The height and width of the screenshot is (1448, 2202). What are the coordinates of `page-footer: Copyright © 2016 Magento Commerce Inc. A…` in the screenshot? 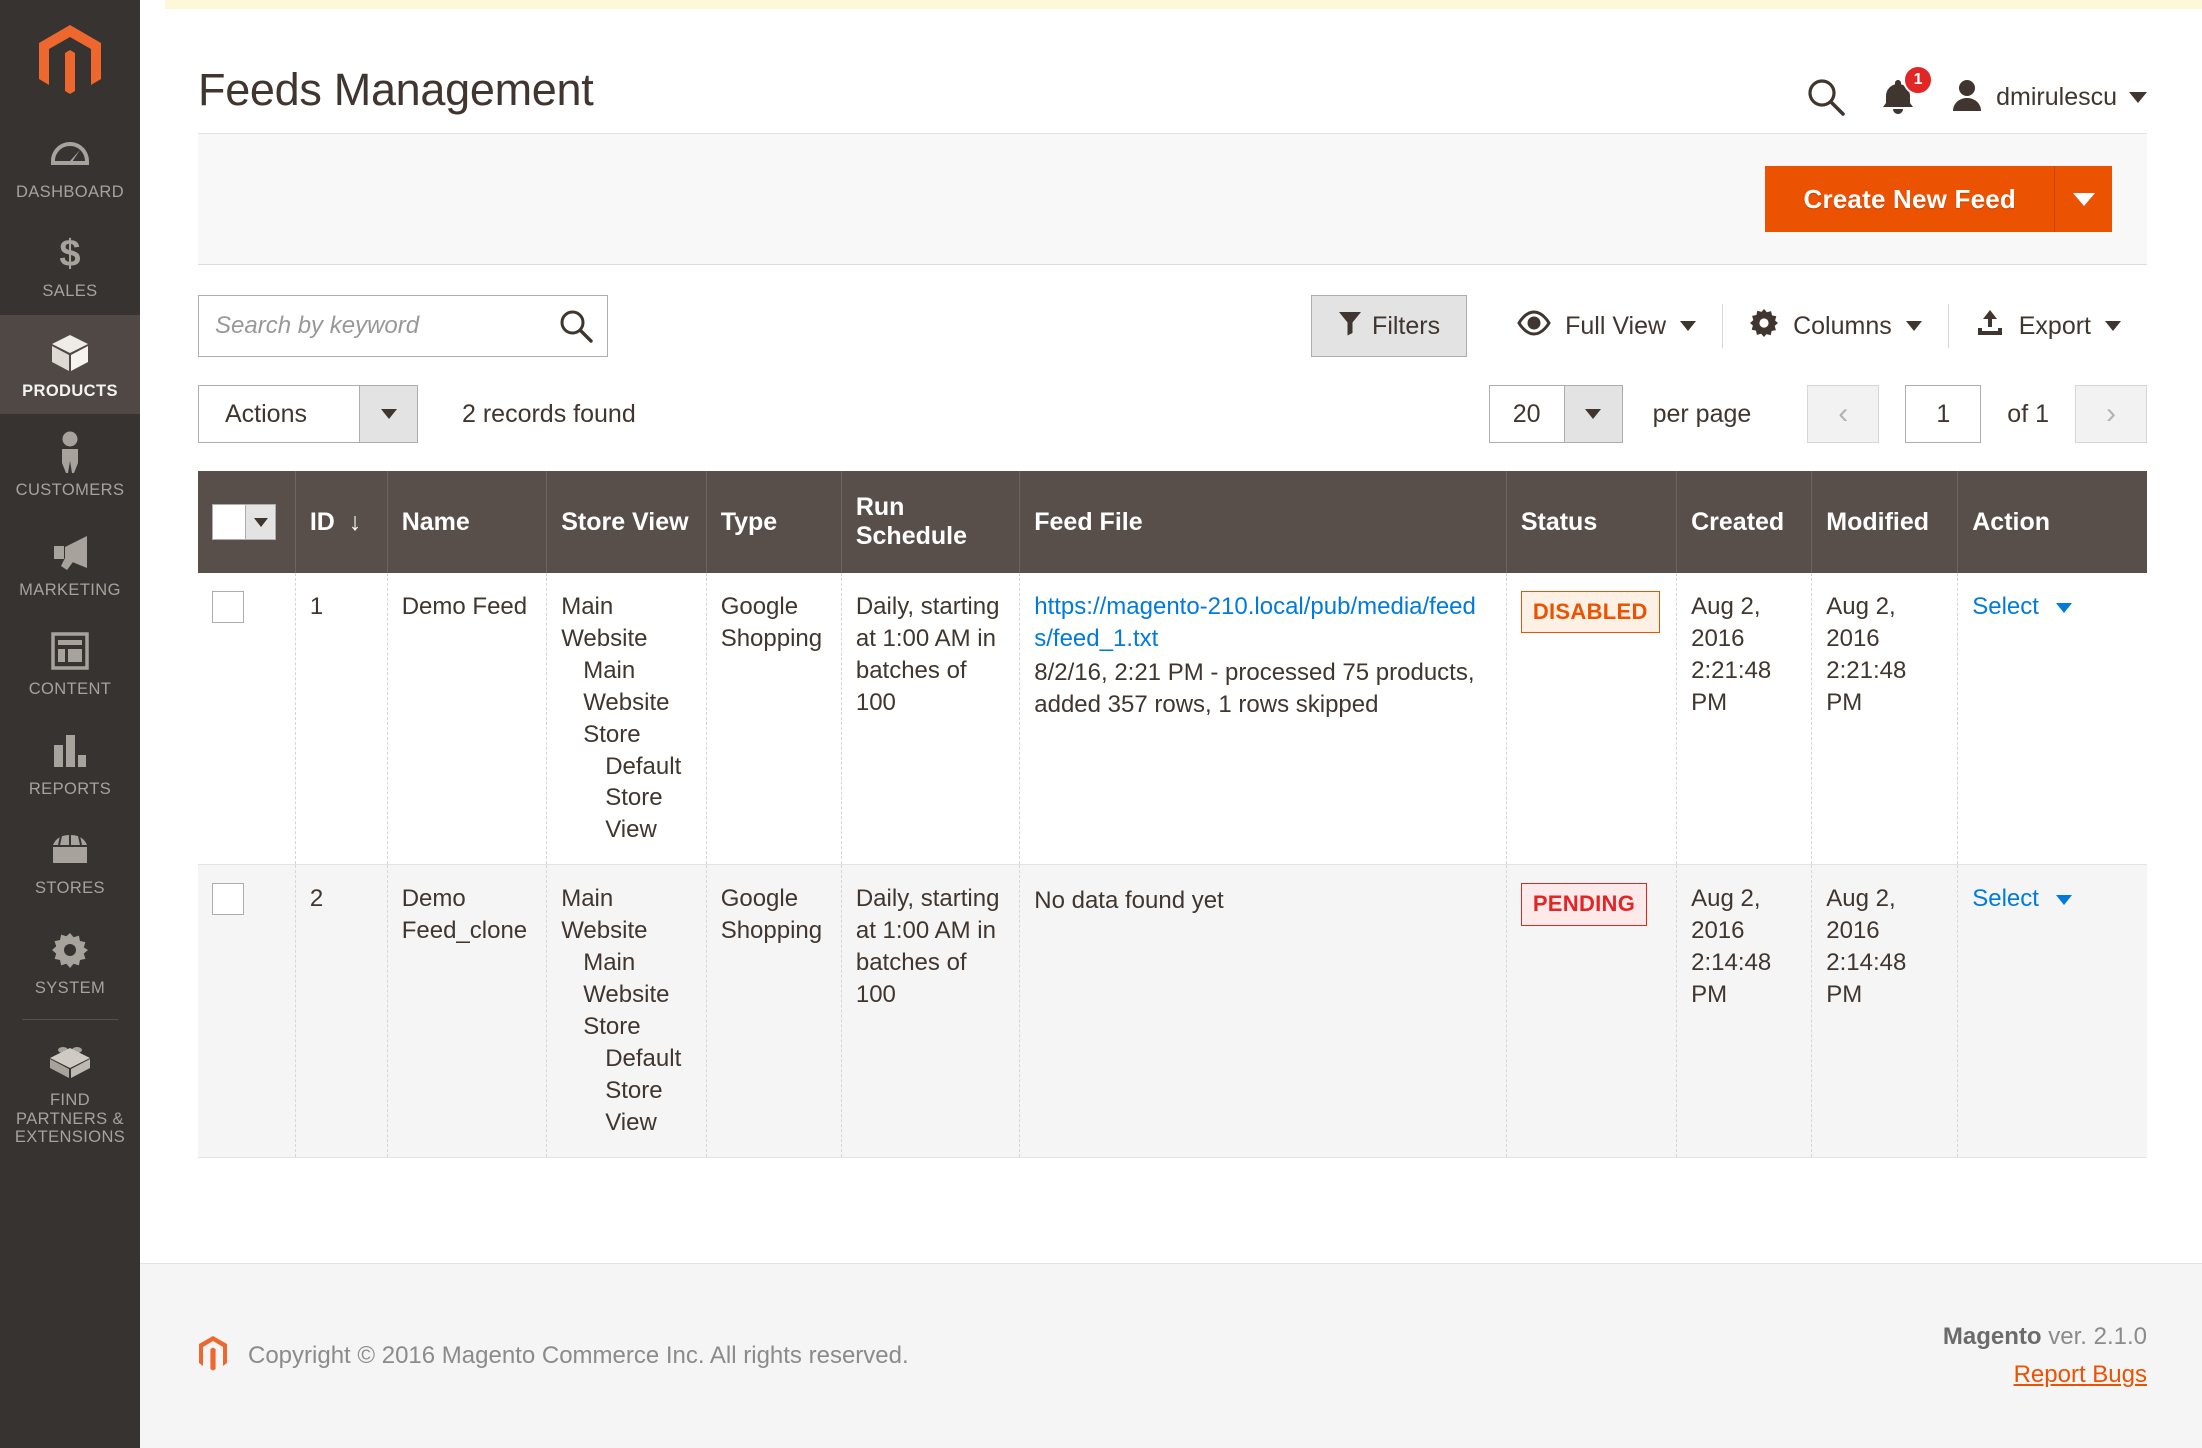 It's located at (1171, 1355).